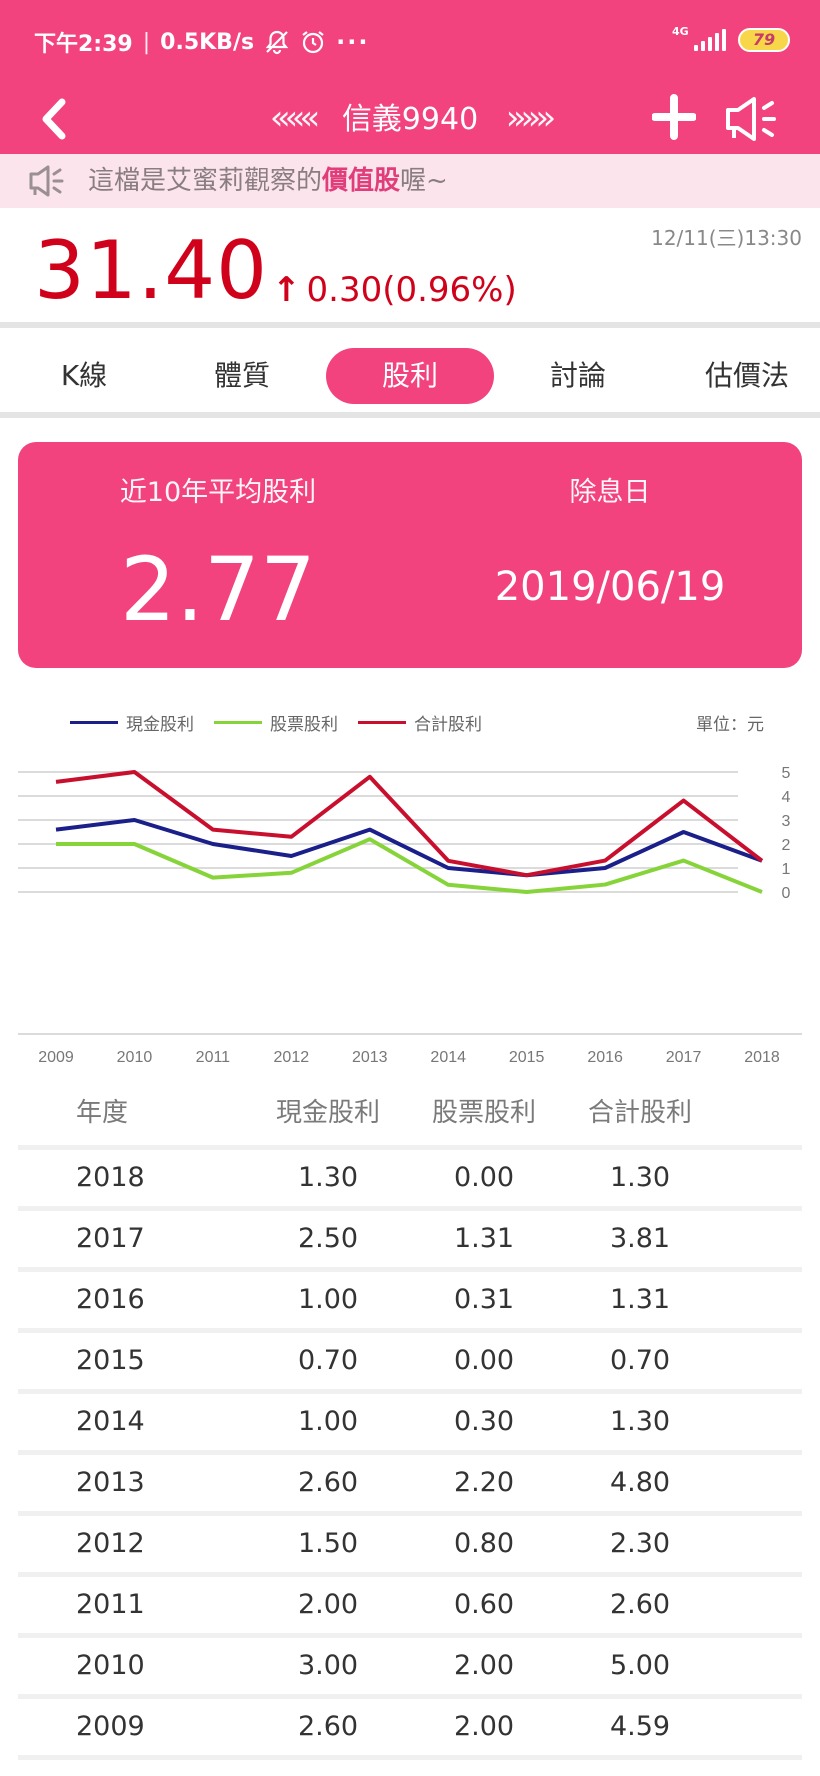 The width and height of the screenshot is (820, 1776). What do you see at coordinates (764, 40) in the screenshot?
I see `battery-icon: 79` at bounding box center [764, 40].